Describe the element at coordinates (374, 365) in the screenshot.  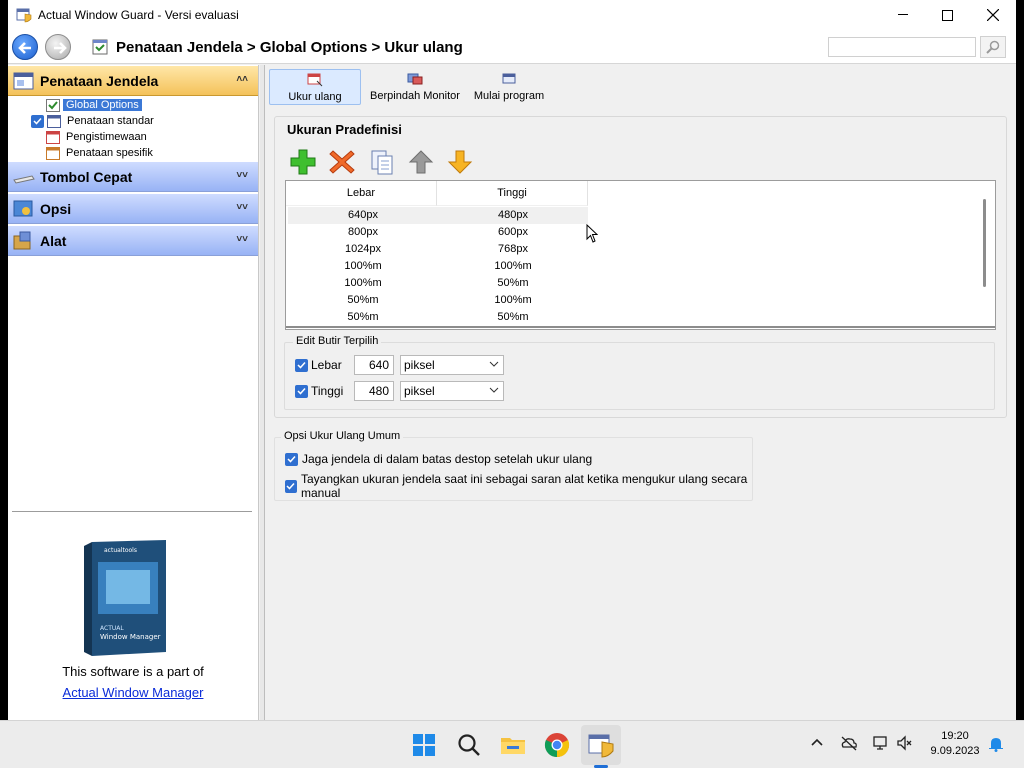
I see `width-input: 640` at that location.